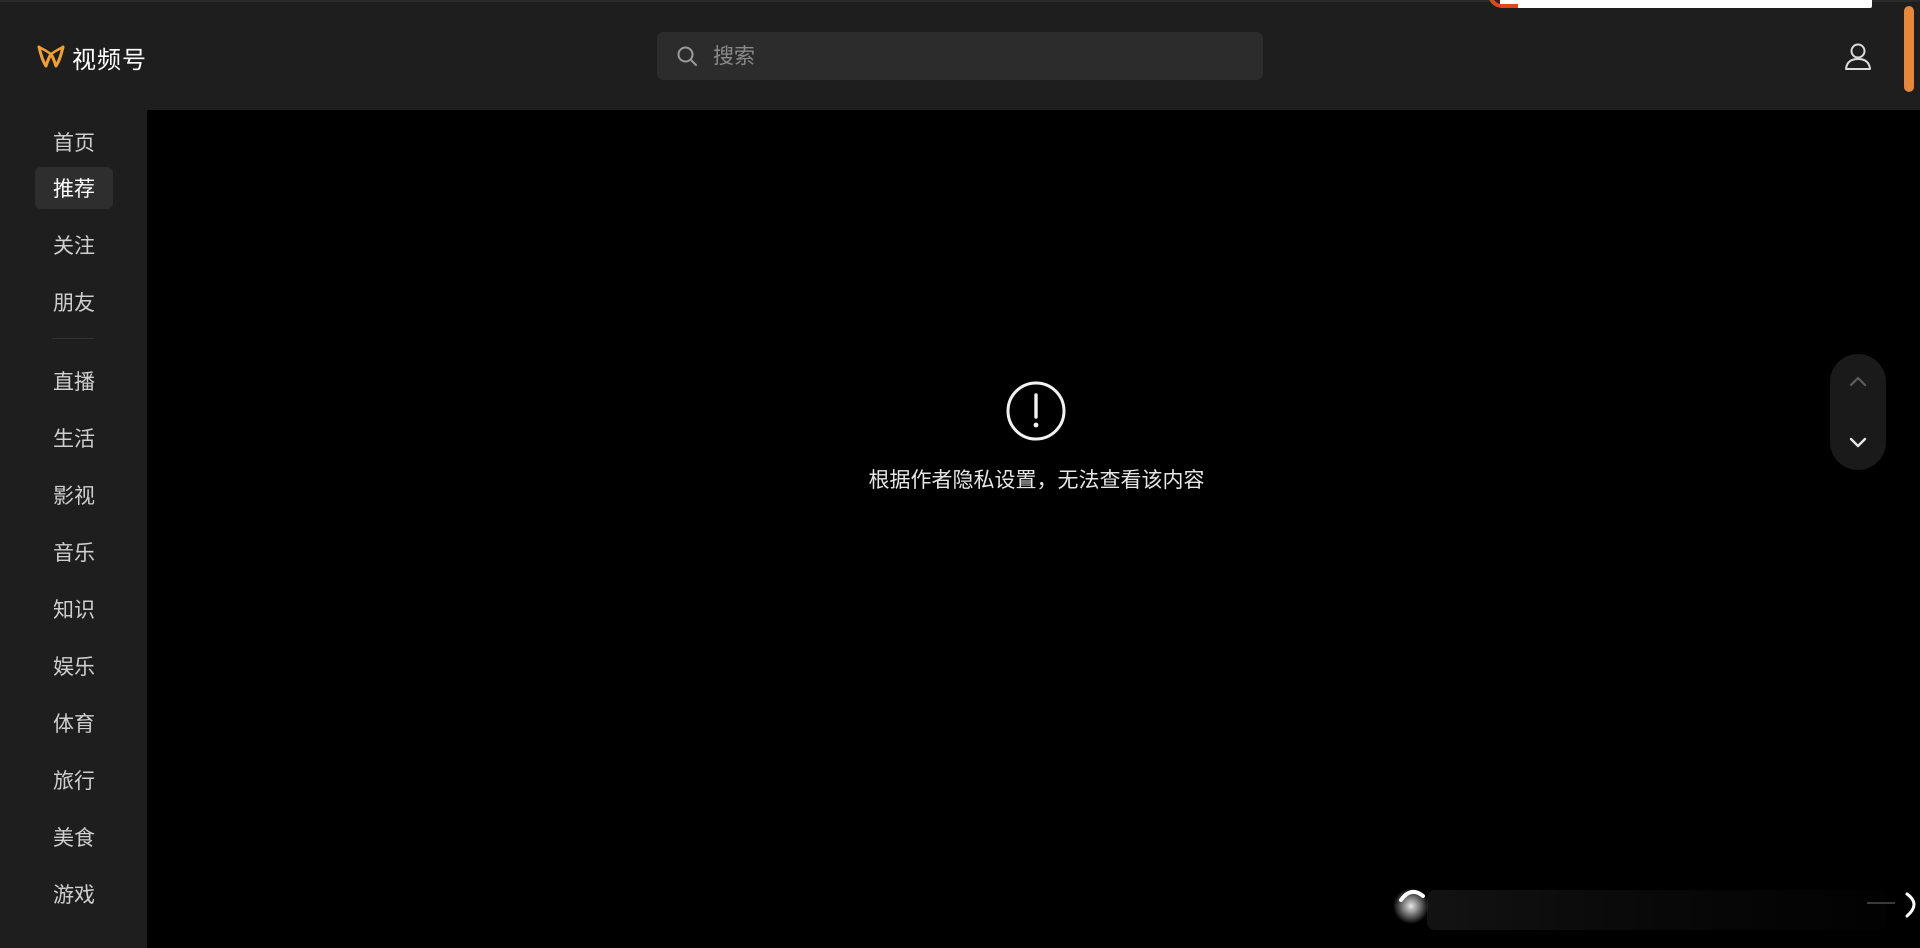  I want to click on sidebar-item-recommended: 推荐, so click(74, 188).